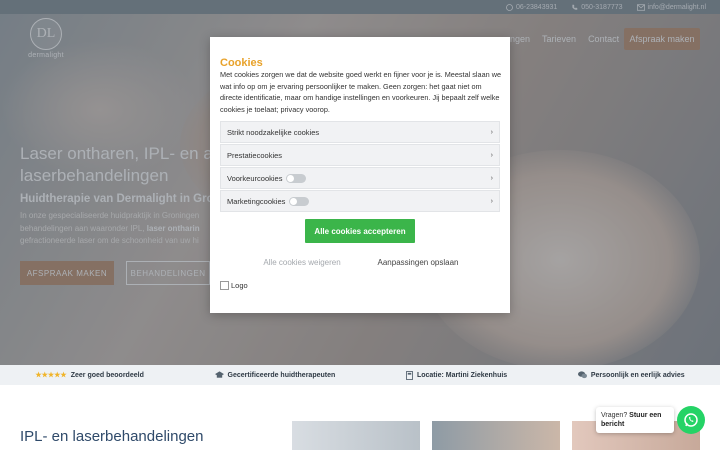 This screenshot has width=720, height=450. What do you see at coordinates (360, 132) in the screenshot?
I see `cookie-category-necessary: Strikt noodzakelijke cookies ›` at bounding box center [360, 132].